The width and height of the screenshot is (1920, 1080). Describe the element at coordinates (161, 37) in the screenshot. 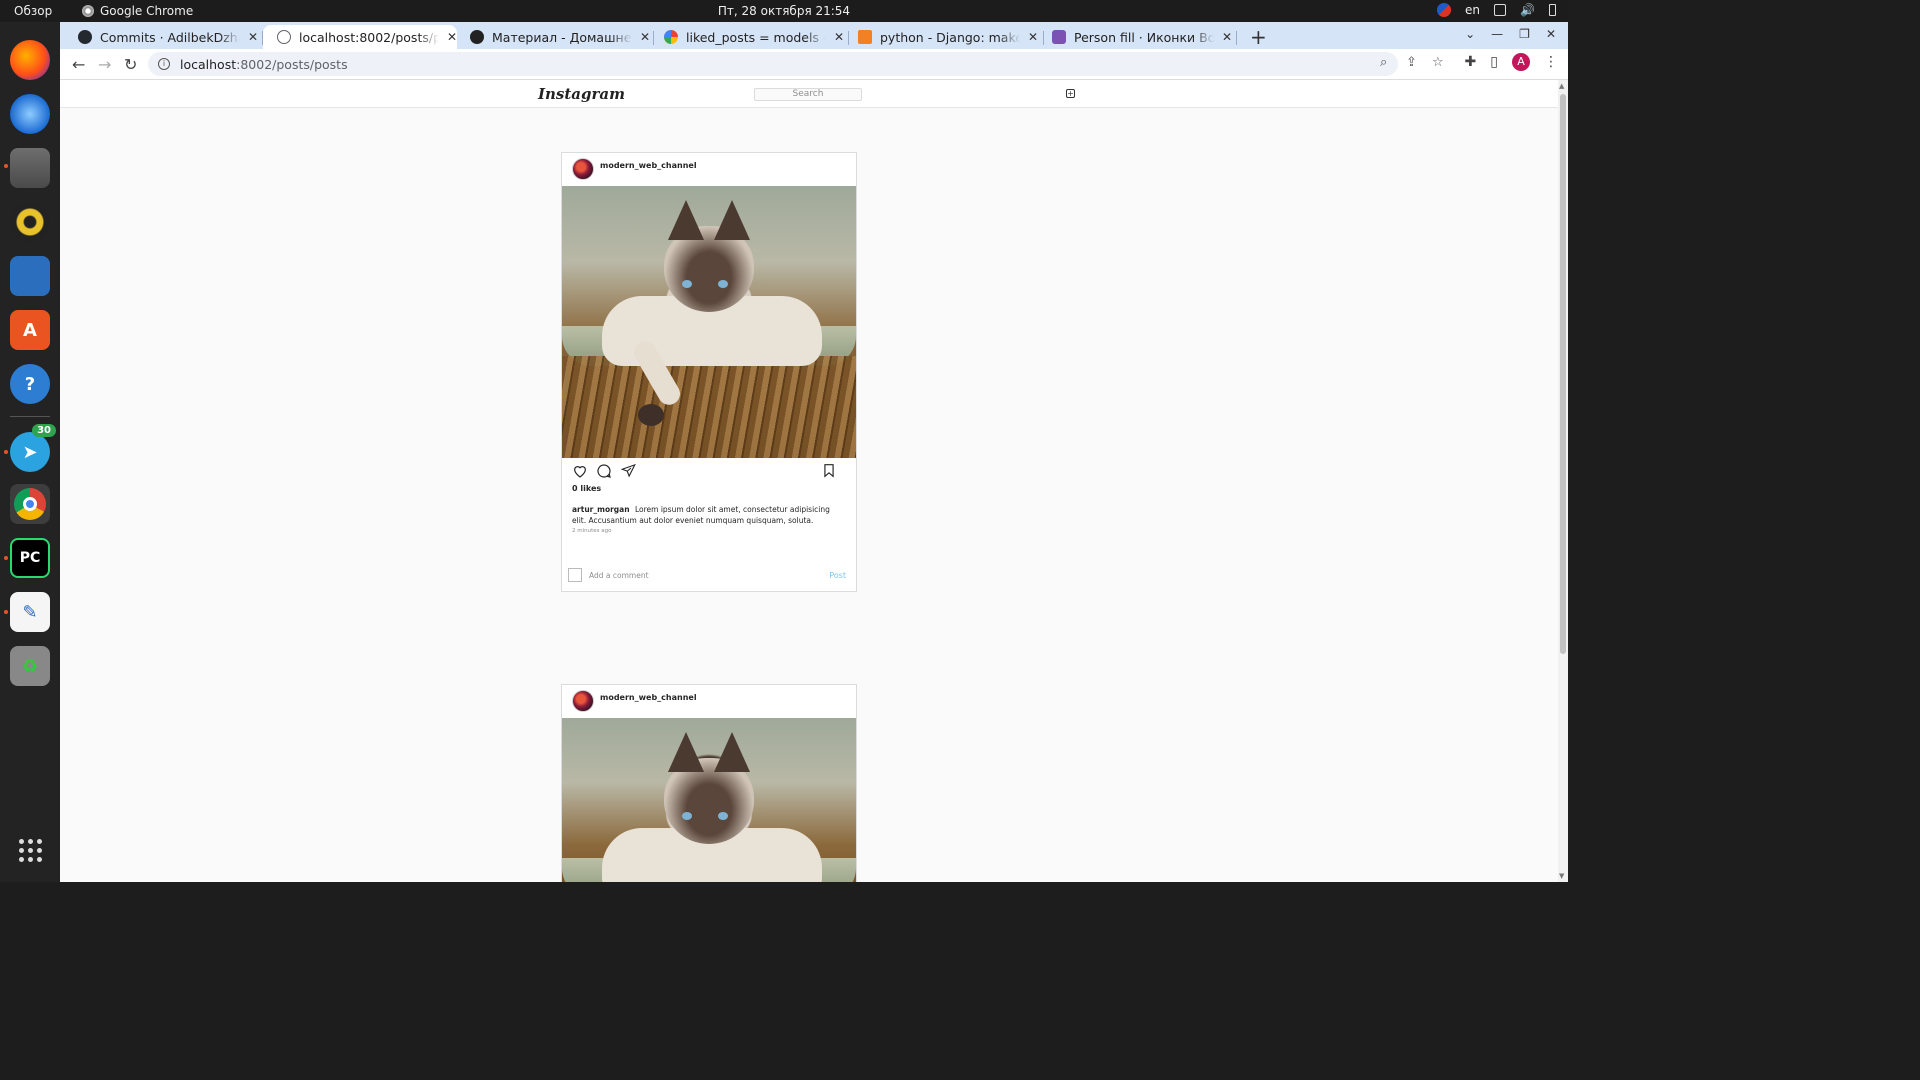

I see `tab-github: Commits · AdilbekDzhara ✕` at that location.